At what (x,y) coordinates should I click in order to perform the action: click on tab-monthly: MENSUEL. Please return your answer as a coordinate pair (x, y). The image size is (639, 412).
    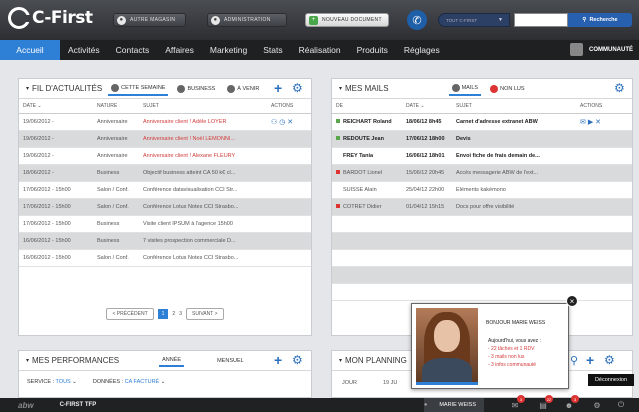
    Looking at the image, I should click on (230, 361).